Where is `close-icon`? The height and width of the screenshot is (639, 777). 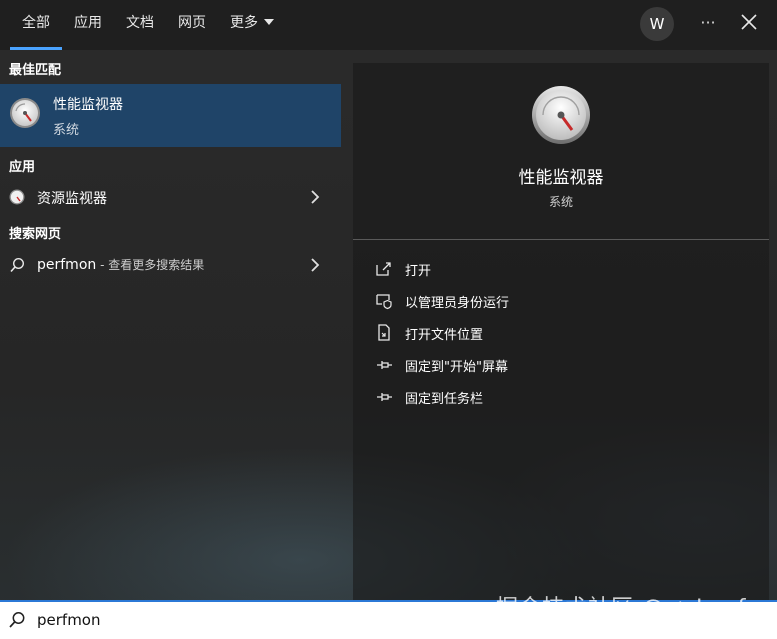 close-icon is located at coordinates (749, 22).